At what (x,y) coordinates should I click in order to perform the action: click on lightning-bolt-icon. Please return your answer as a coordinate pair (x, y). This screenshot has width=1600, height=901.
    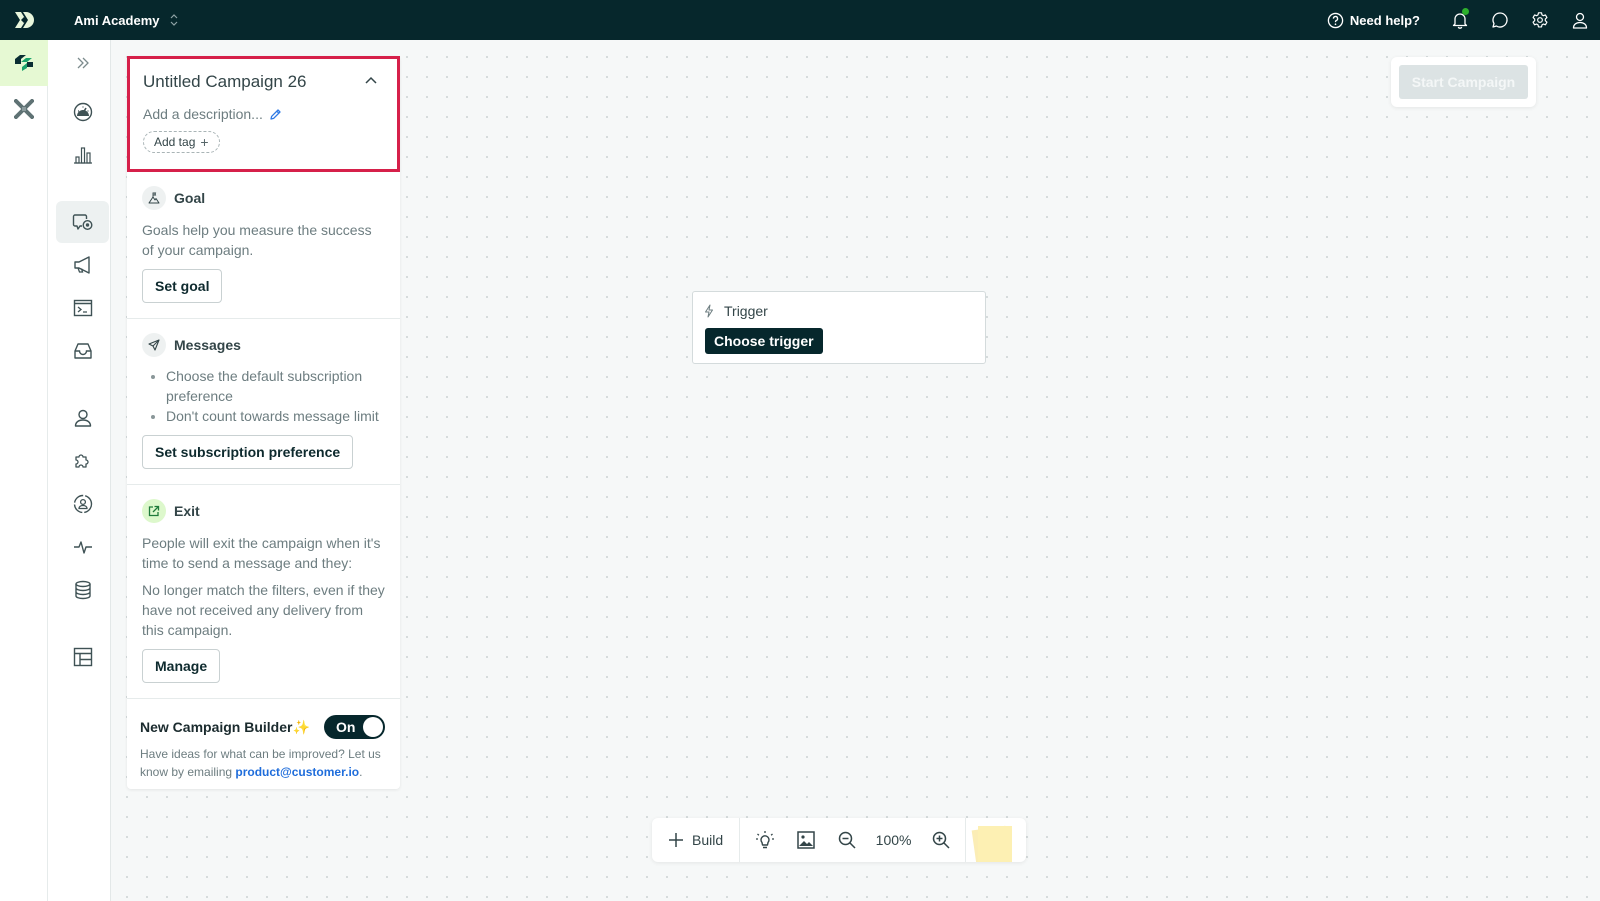
    Looking at the image, I should click on (709, 311).